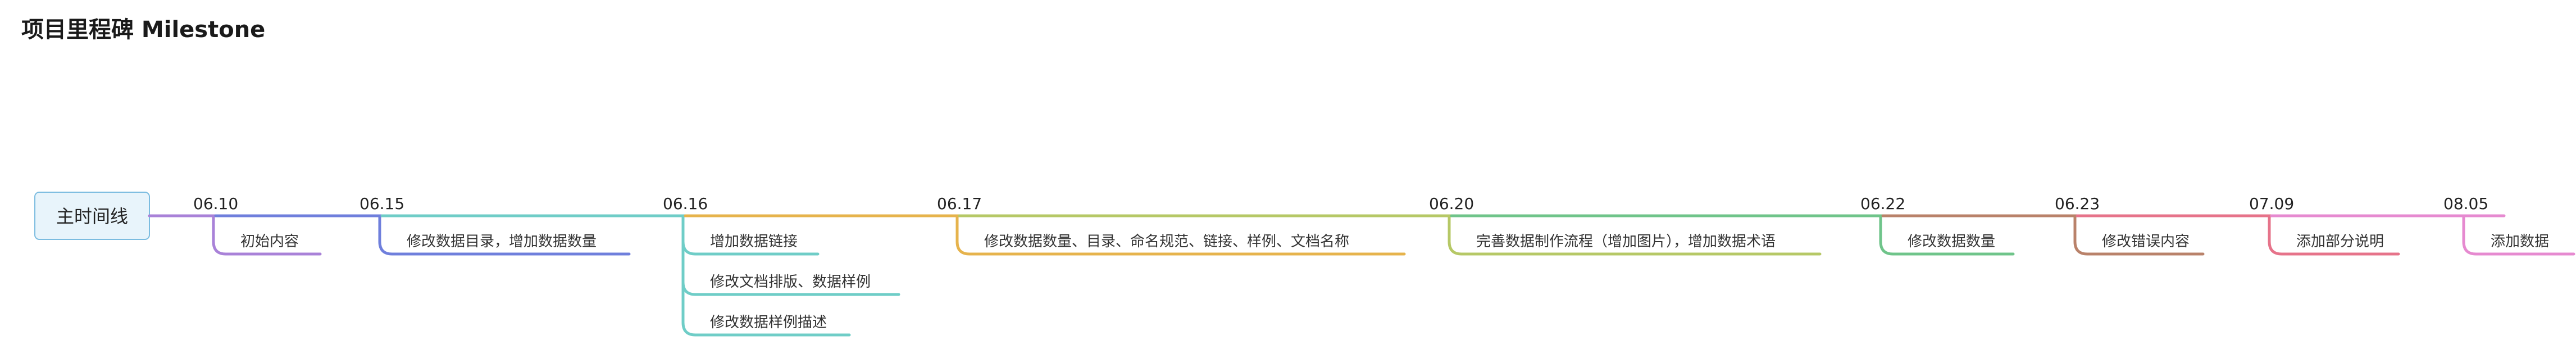 The width and height of the screenshot is (2576, 340). Describe the element at coordinates (2077, 203) in the screenshot. I see `milestone-date: 06.23` at that location.